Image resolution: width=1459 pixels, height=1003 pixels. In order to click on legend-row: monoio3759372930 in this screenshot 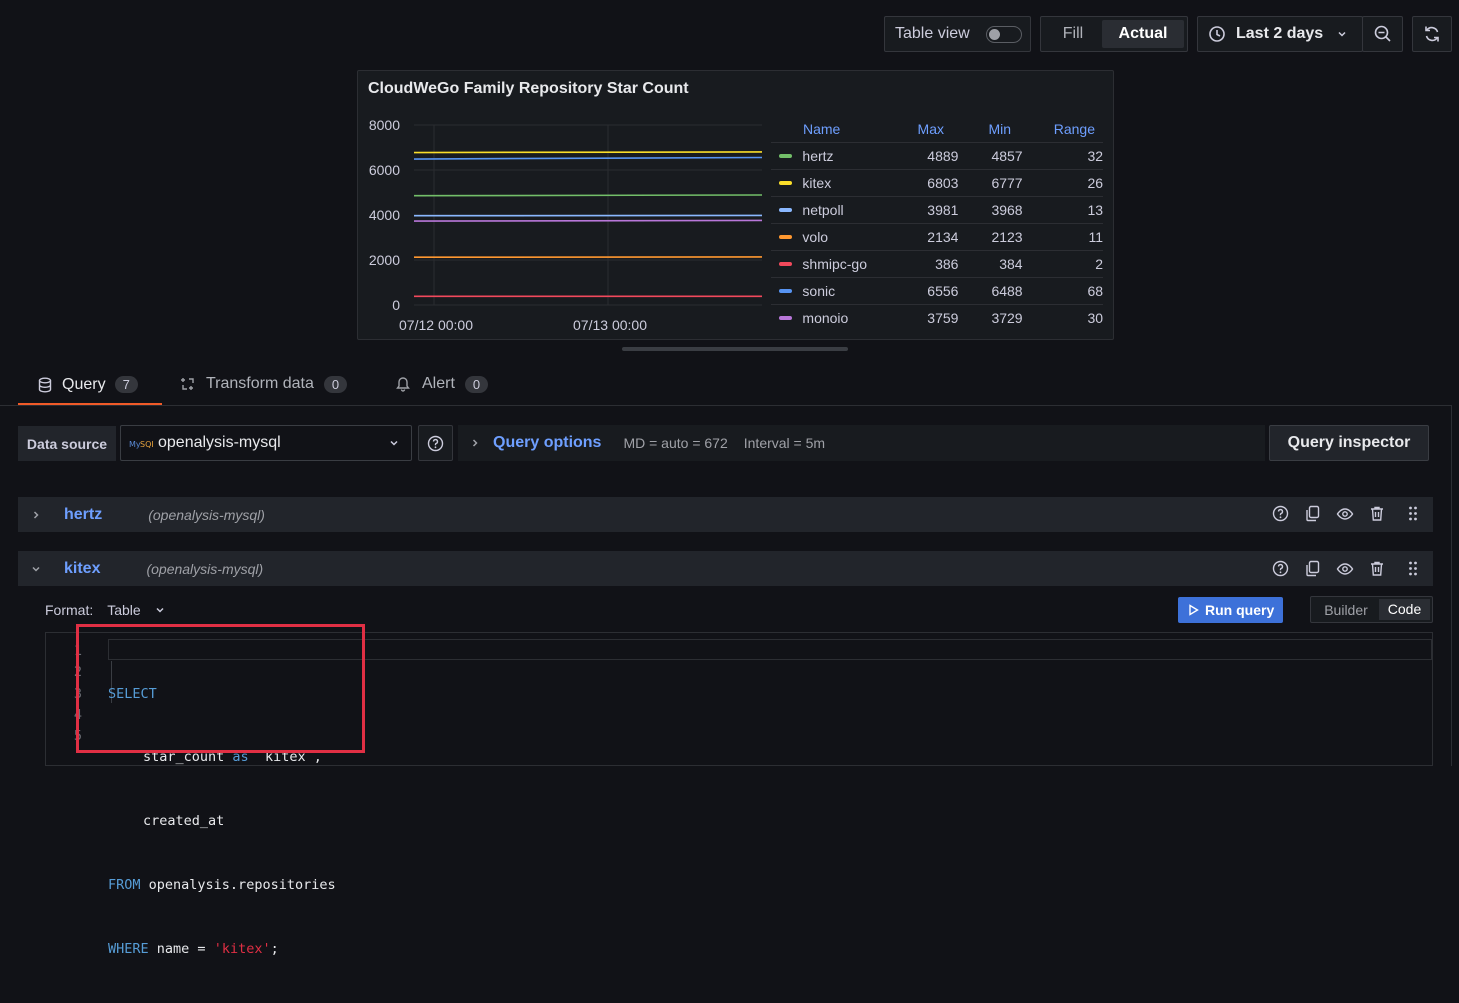, I will do `click(937, 317)`.